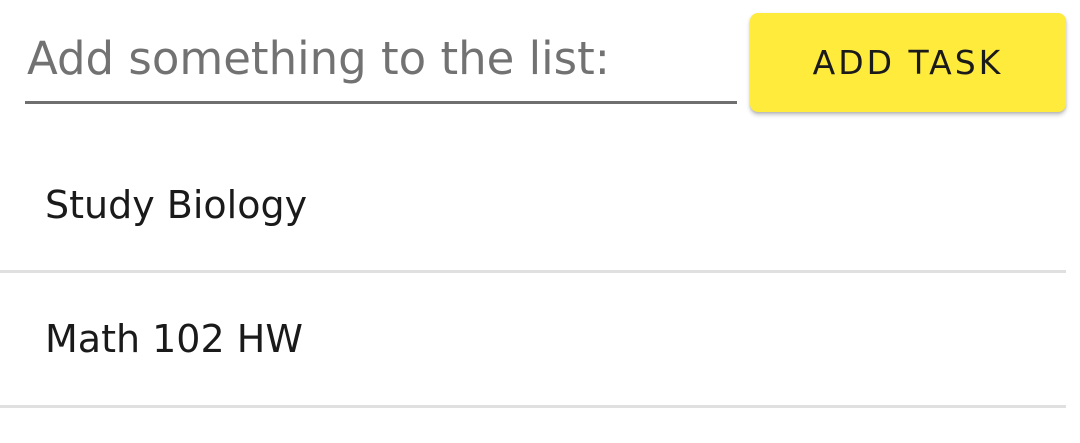 This screenshot has width=1080, height=443. What do you see at coordinates (908, 62) in the screenshot?
I see `add-task-button: ADD TASK` at bounding box center [908, 62].